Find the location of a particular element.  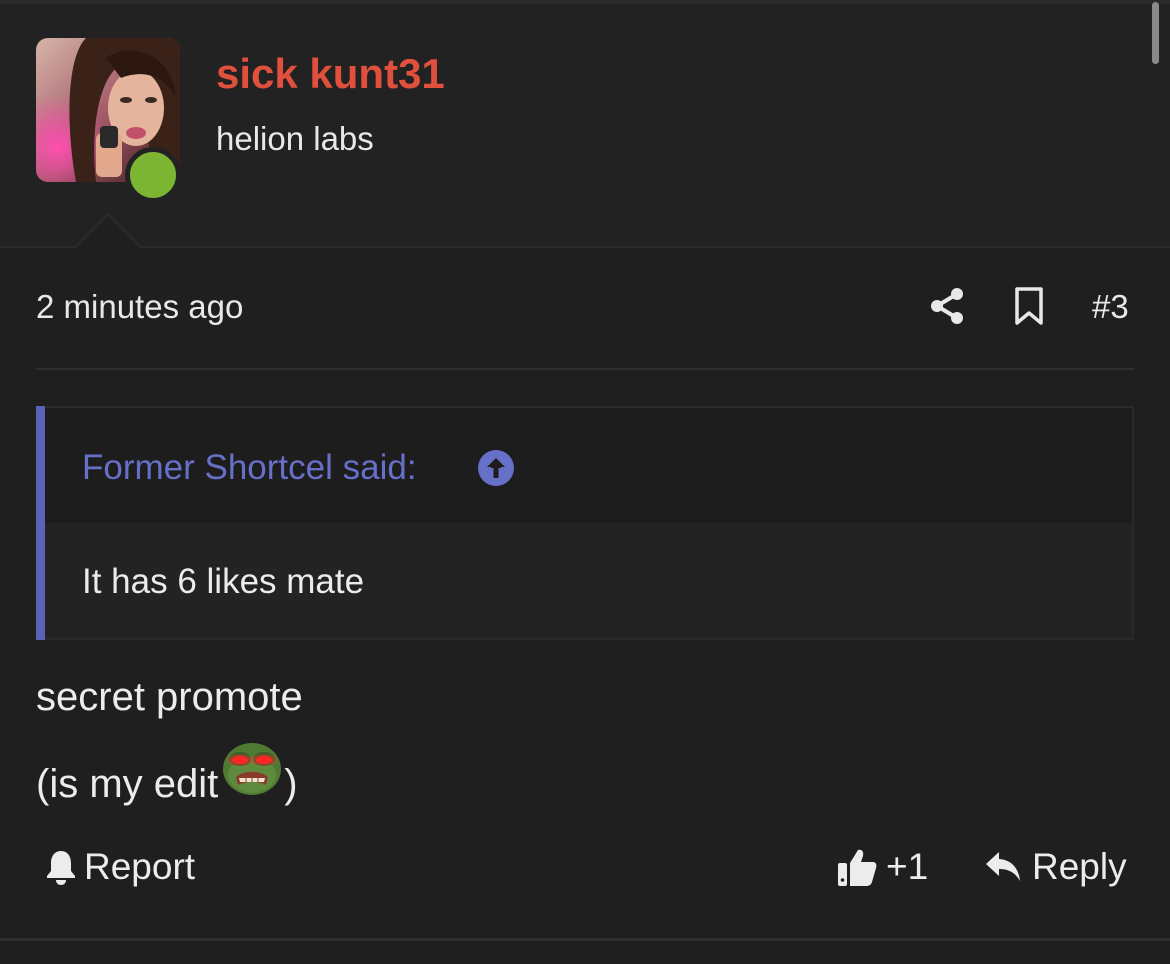

header-notch-inner is located at coordinates (108, 232).